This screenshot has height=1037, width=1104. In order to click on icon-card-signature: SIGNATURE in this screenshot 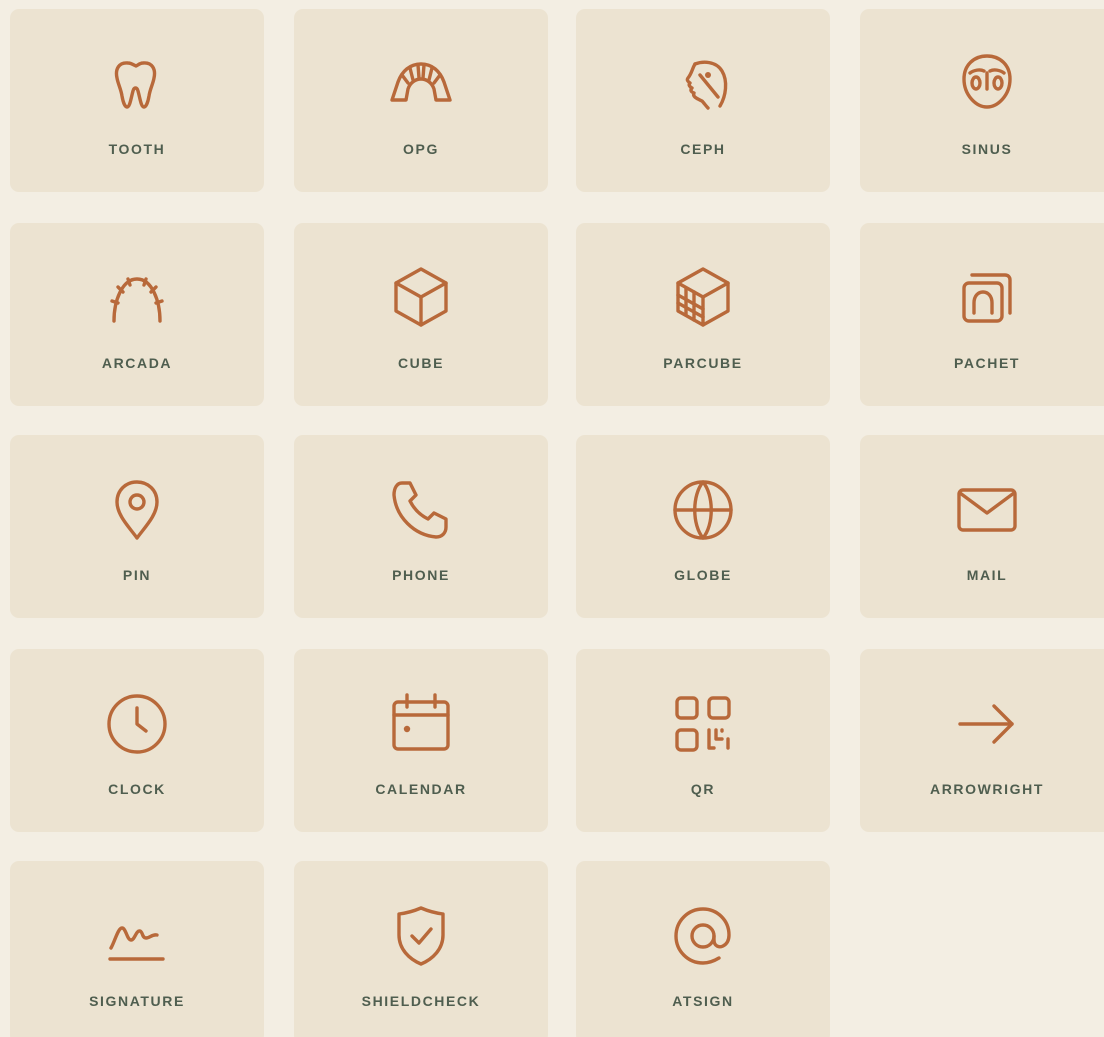, I will do `click(137, 949)`.